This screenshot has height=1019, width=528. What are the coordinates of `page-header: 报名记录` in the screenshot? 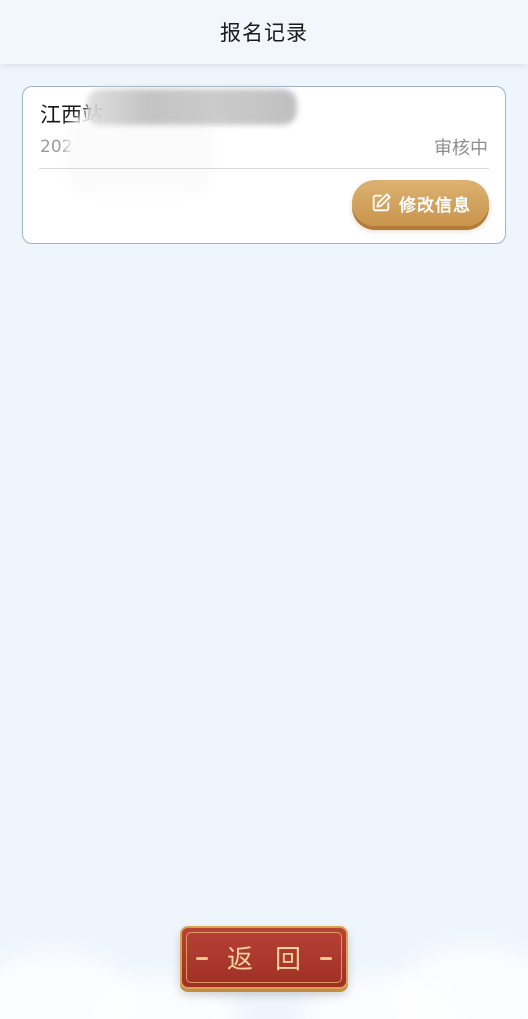 It's located at (264, 32).